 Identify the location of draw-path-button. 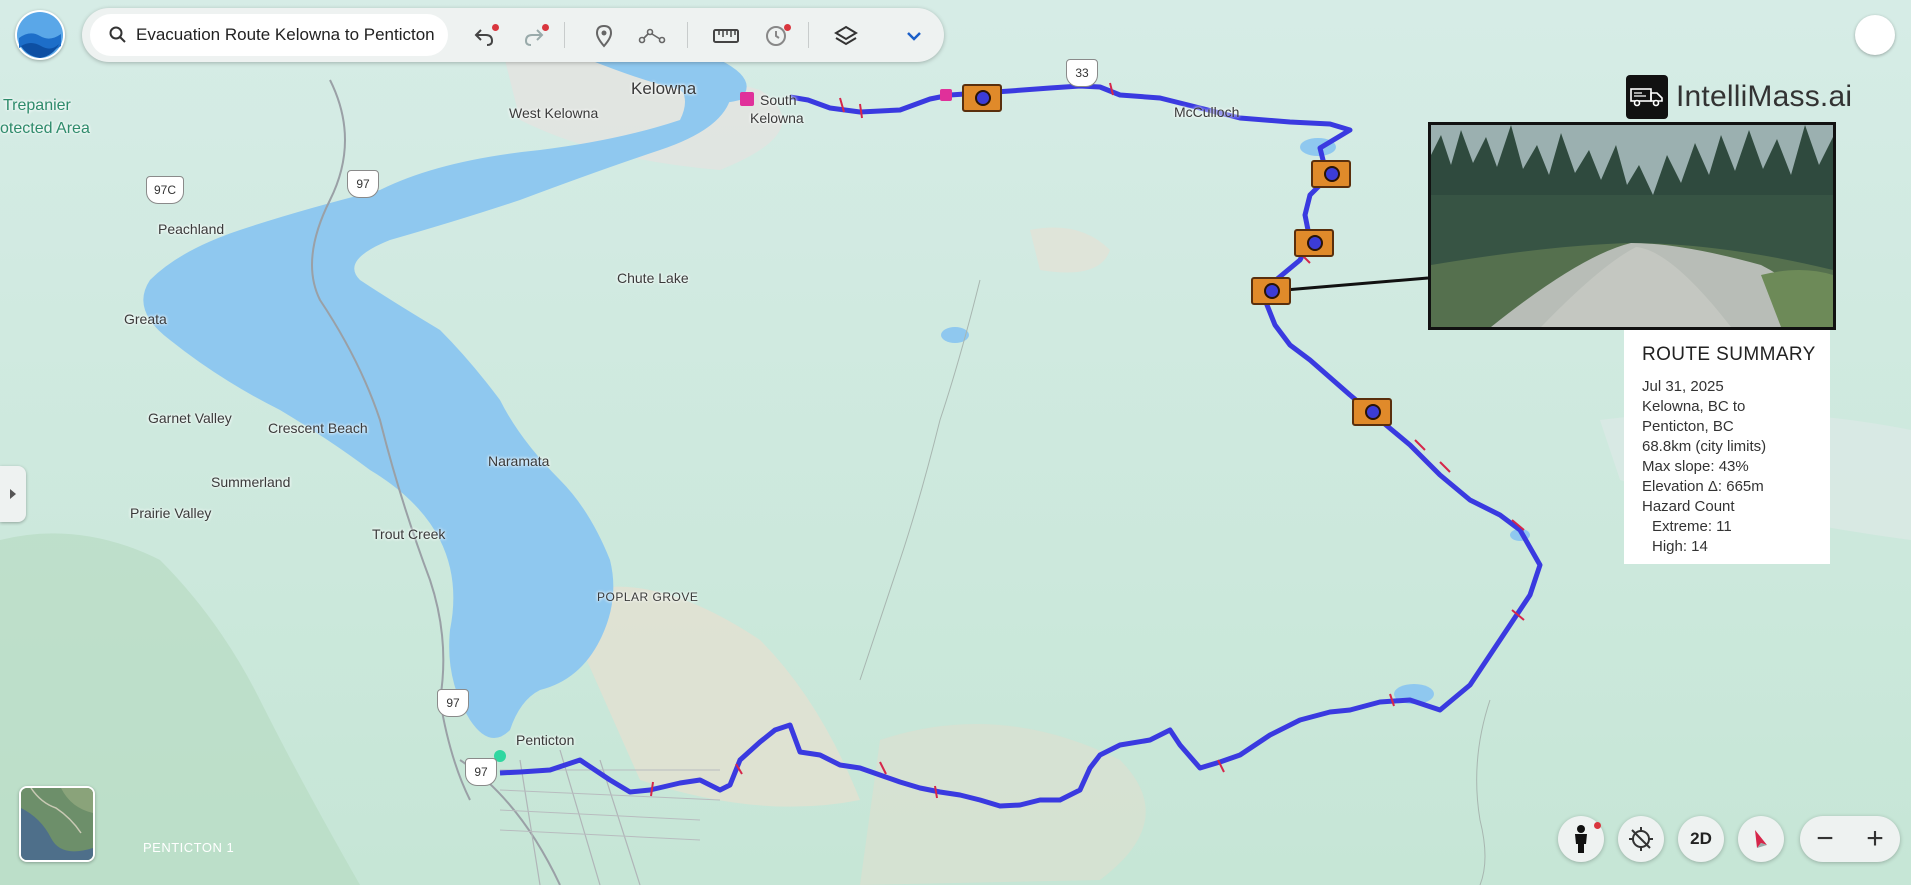
(652, 36).